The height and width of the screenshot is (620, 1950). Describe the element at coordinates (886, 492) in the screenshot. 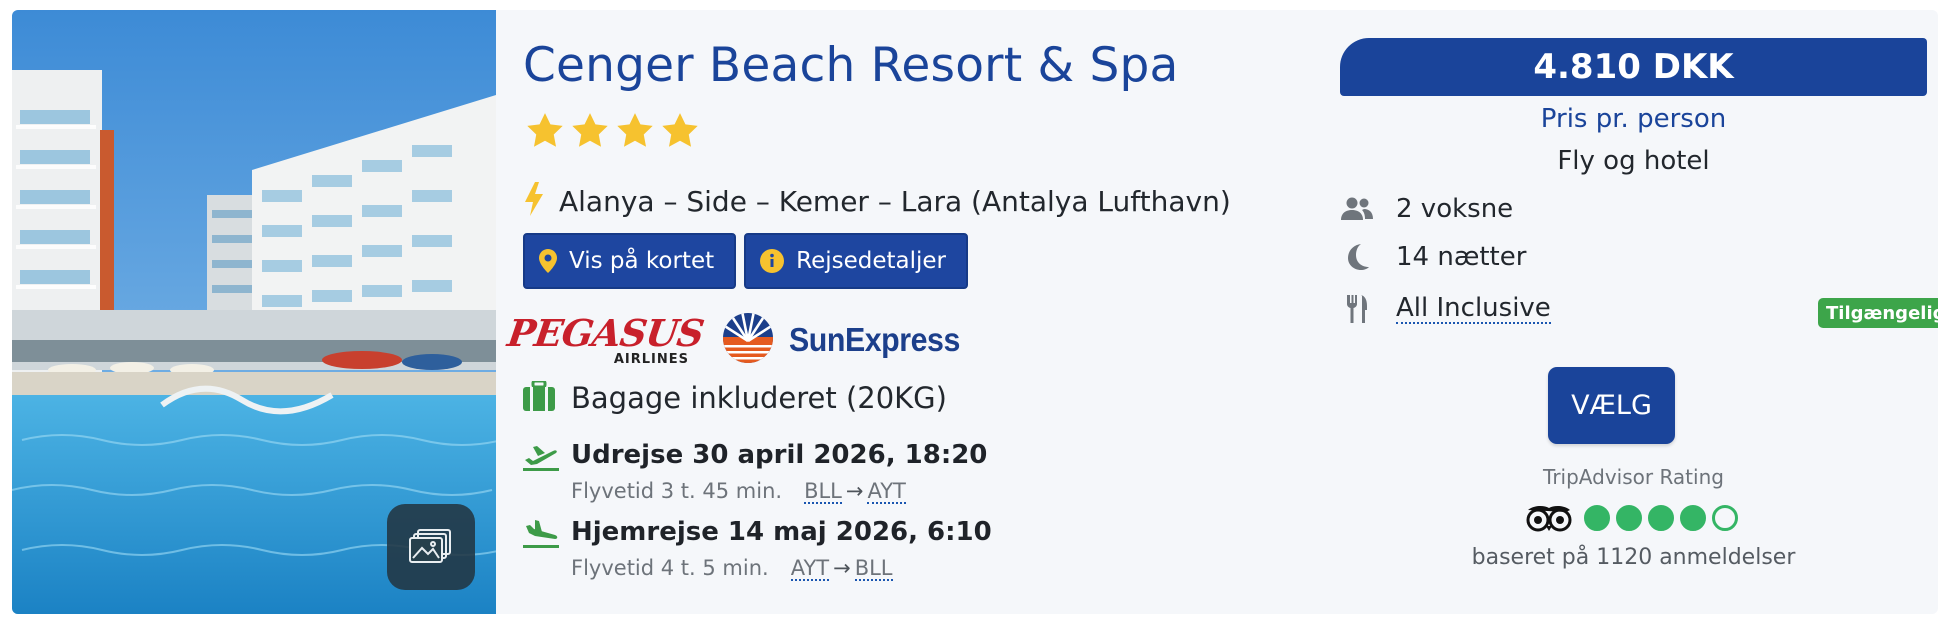

I see `outbound-to-airport: AYT` at that location.